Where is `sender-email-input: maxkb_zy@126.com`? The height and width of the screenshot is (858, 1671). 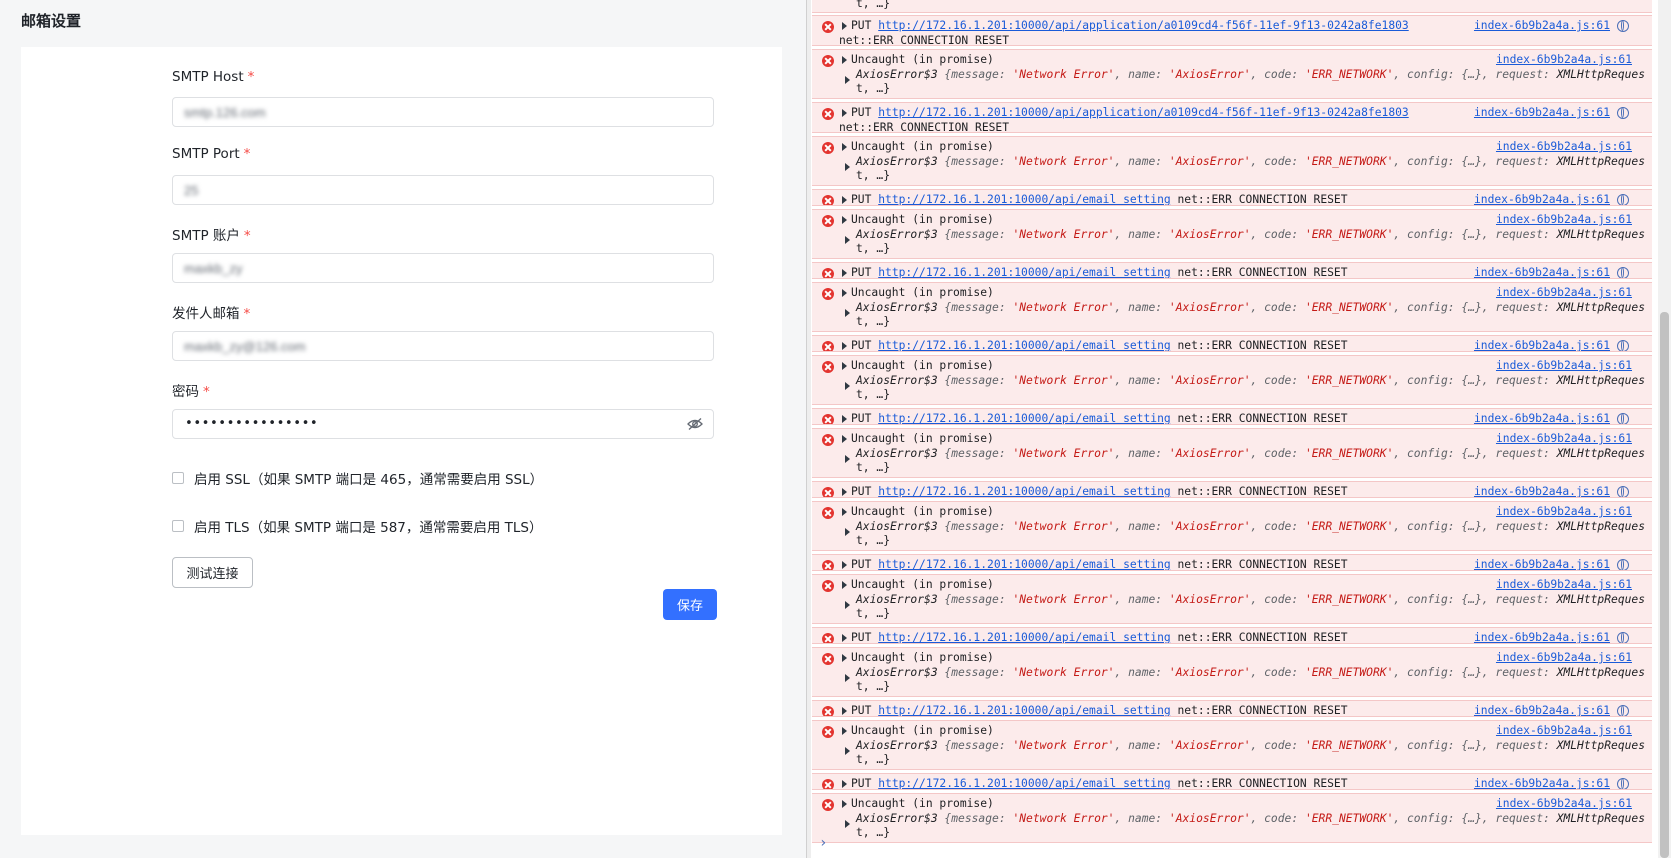
sender-email-input: maxkb_zy@126.com is located at coordinates (443, 346).